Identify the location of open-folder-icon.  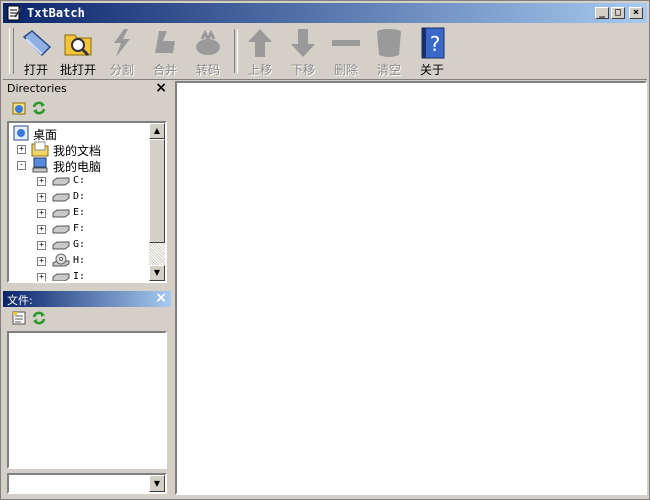
(37, 43).